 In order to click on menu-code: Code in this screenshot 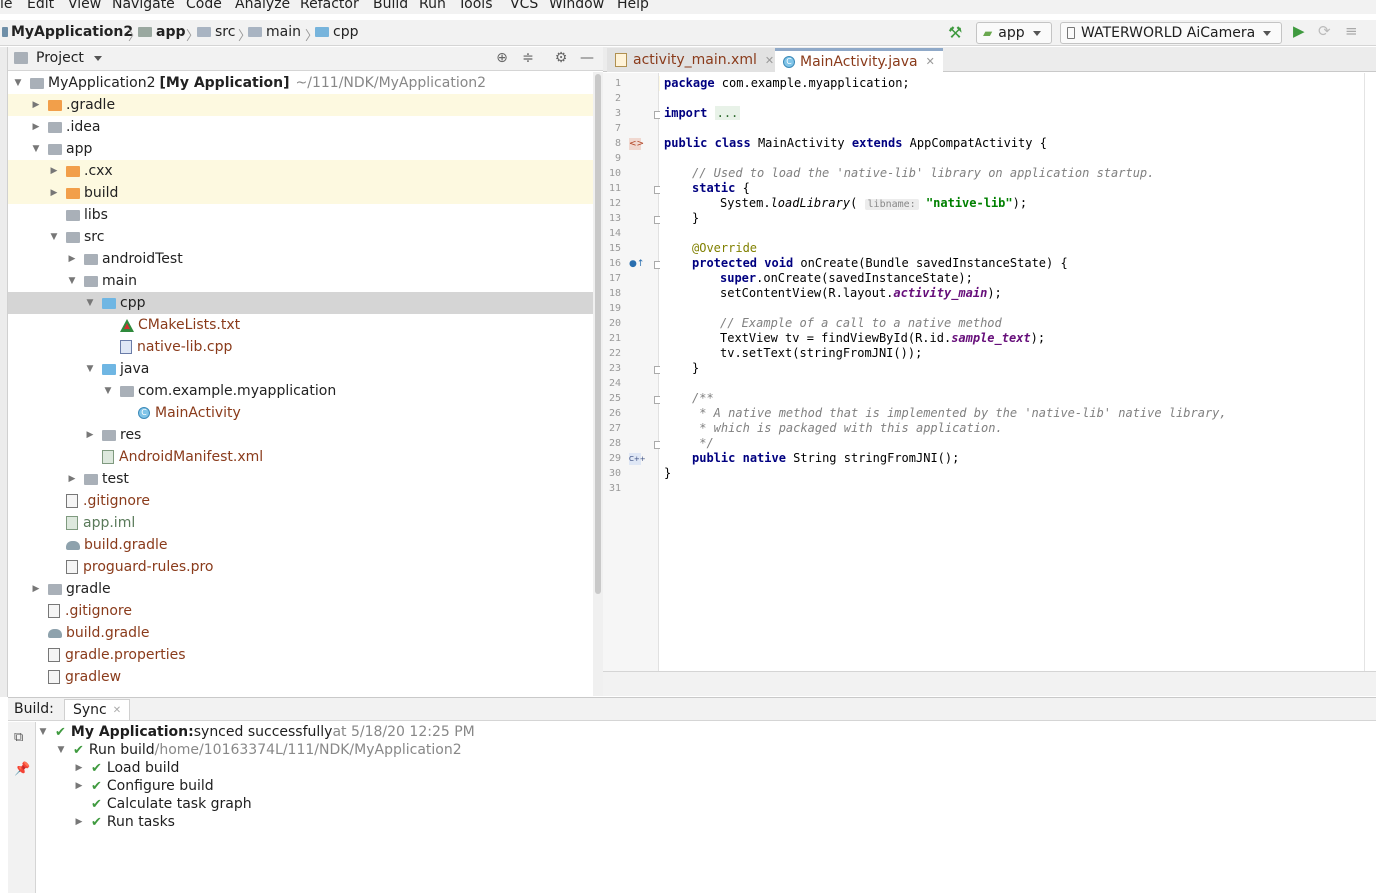, I will do `click(204, 6)`.